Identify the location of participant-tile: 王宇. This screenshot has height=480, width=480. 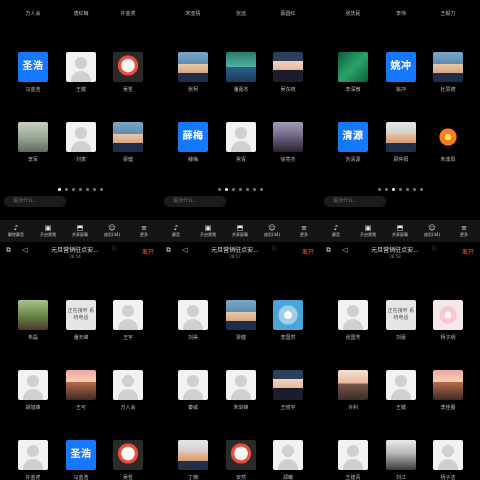
(128, 320).